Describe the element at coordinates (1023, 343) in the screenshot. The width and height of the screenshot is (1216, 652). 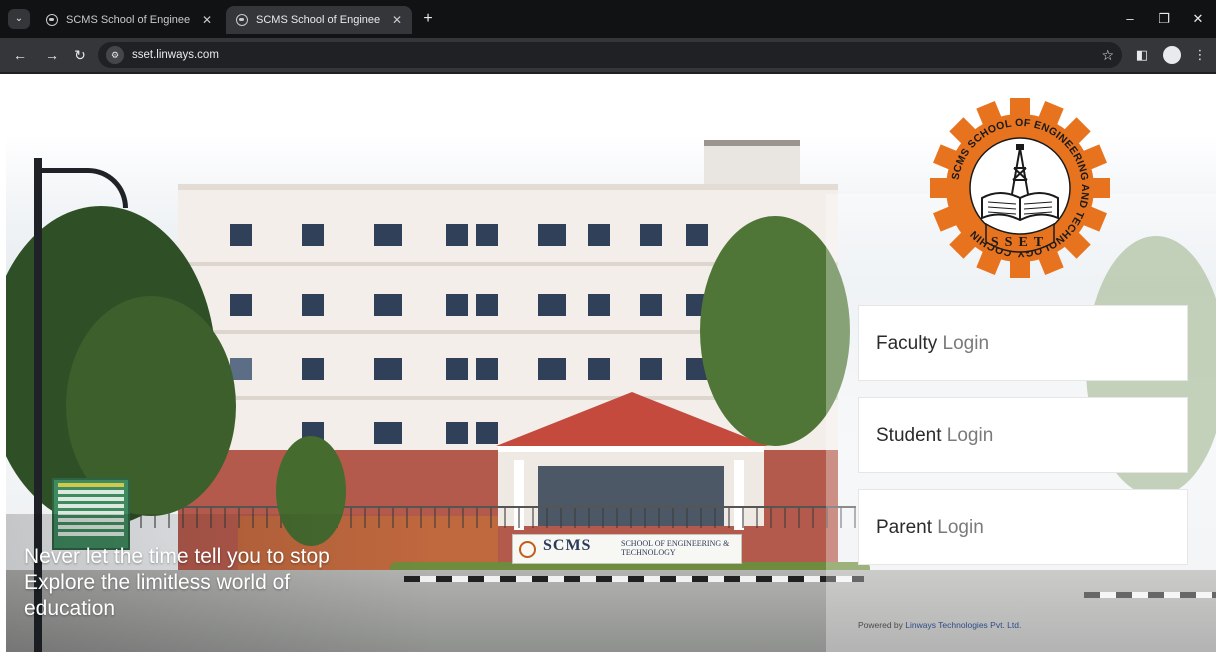
I see `faculty-login-button: Faculty Login` at that location.